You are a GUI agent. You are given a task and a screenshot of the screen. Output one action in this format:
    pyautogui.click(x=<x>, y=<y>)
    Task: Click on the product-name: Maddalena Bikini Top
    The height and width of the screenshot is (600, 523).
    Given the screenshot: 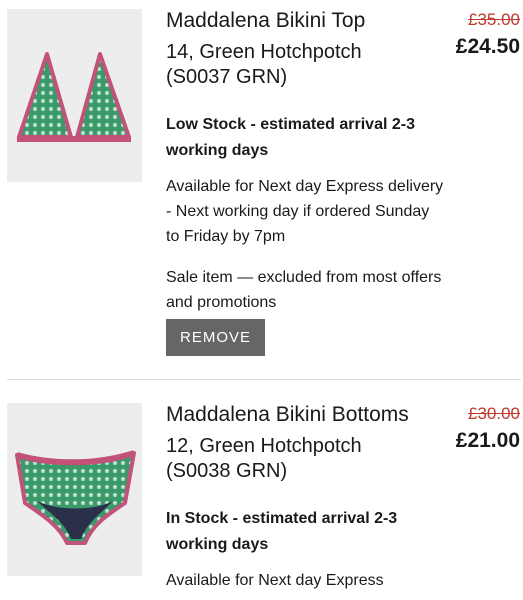 What is the action you would take?
    pyautogui.click(x=306, y=21)
    